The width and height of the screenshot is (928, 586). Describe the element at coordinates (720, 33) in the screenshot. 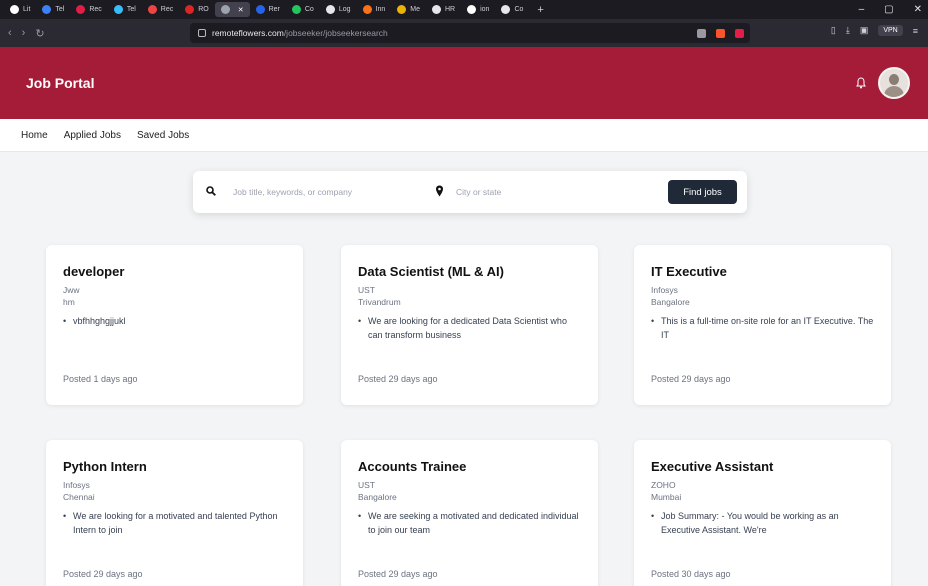

I see `brave-shield-icon` at that location.